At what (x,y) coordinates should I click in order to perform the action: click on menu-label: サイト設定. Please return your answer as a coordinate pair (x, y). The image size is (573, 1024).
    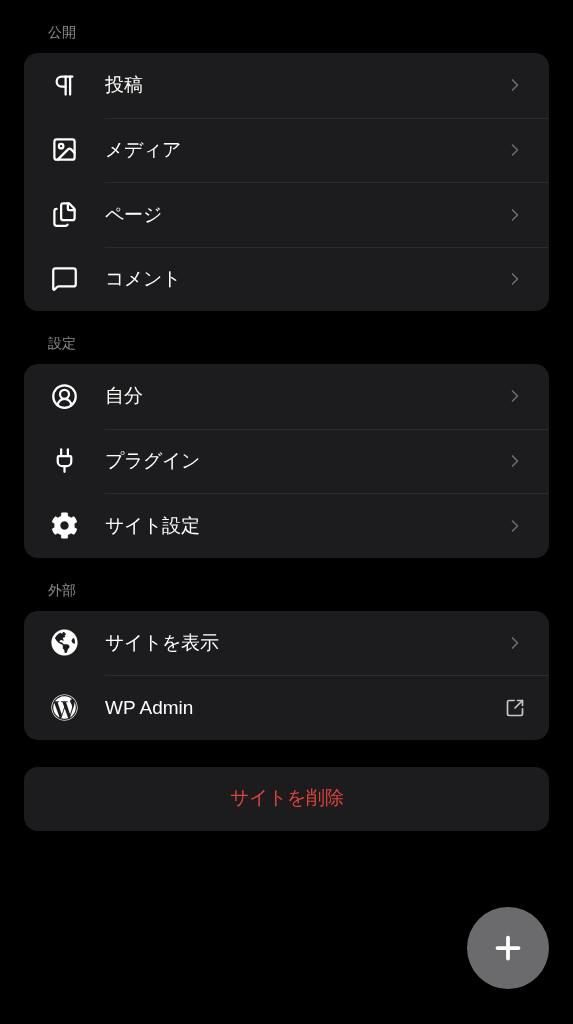
    Looking at the image, I should click on (153, 525).